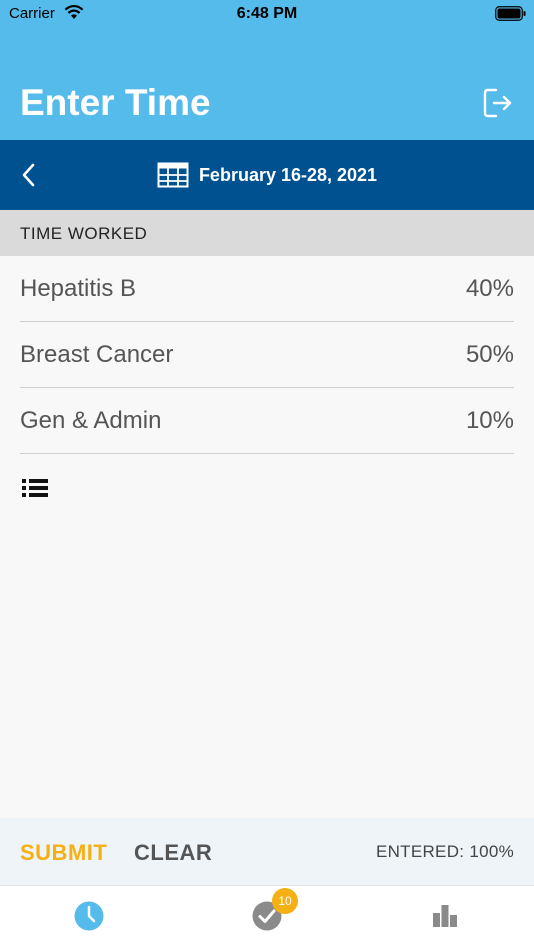  I want to click on action-bar: SUBMIT CLEAR ENTERED: 100%, so click(267, 851).